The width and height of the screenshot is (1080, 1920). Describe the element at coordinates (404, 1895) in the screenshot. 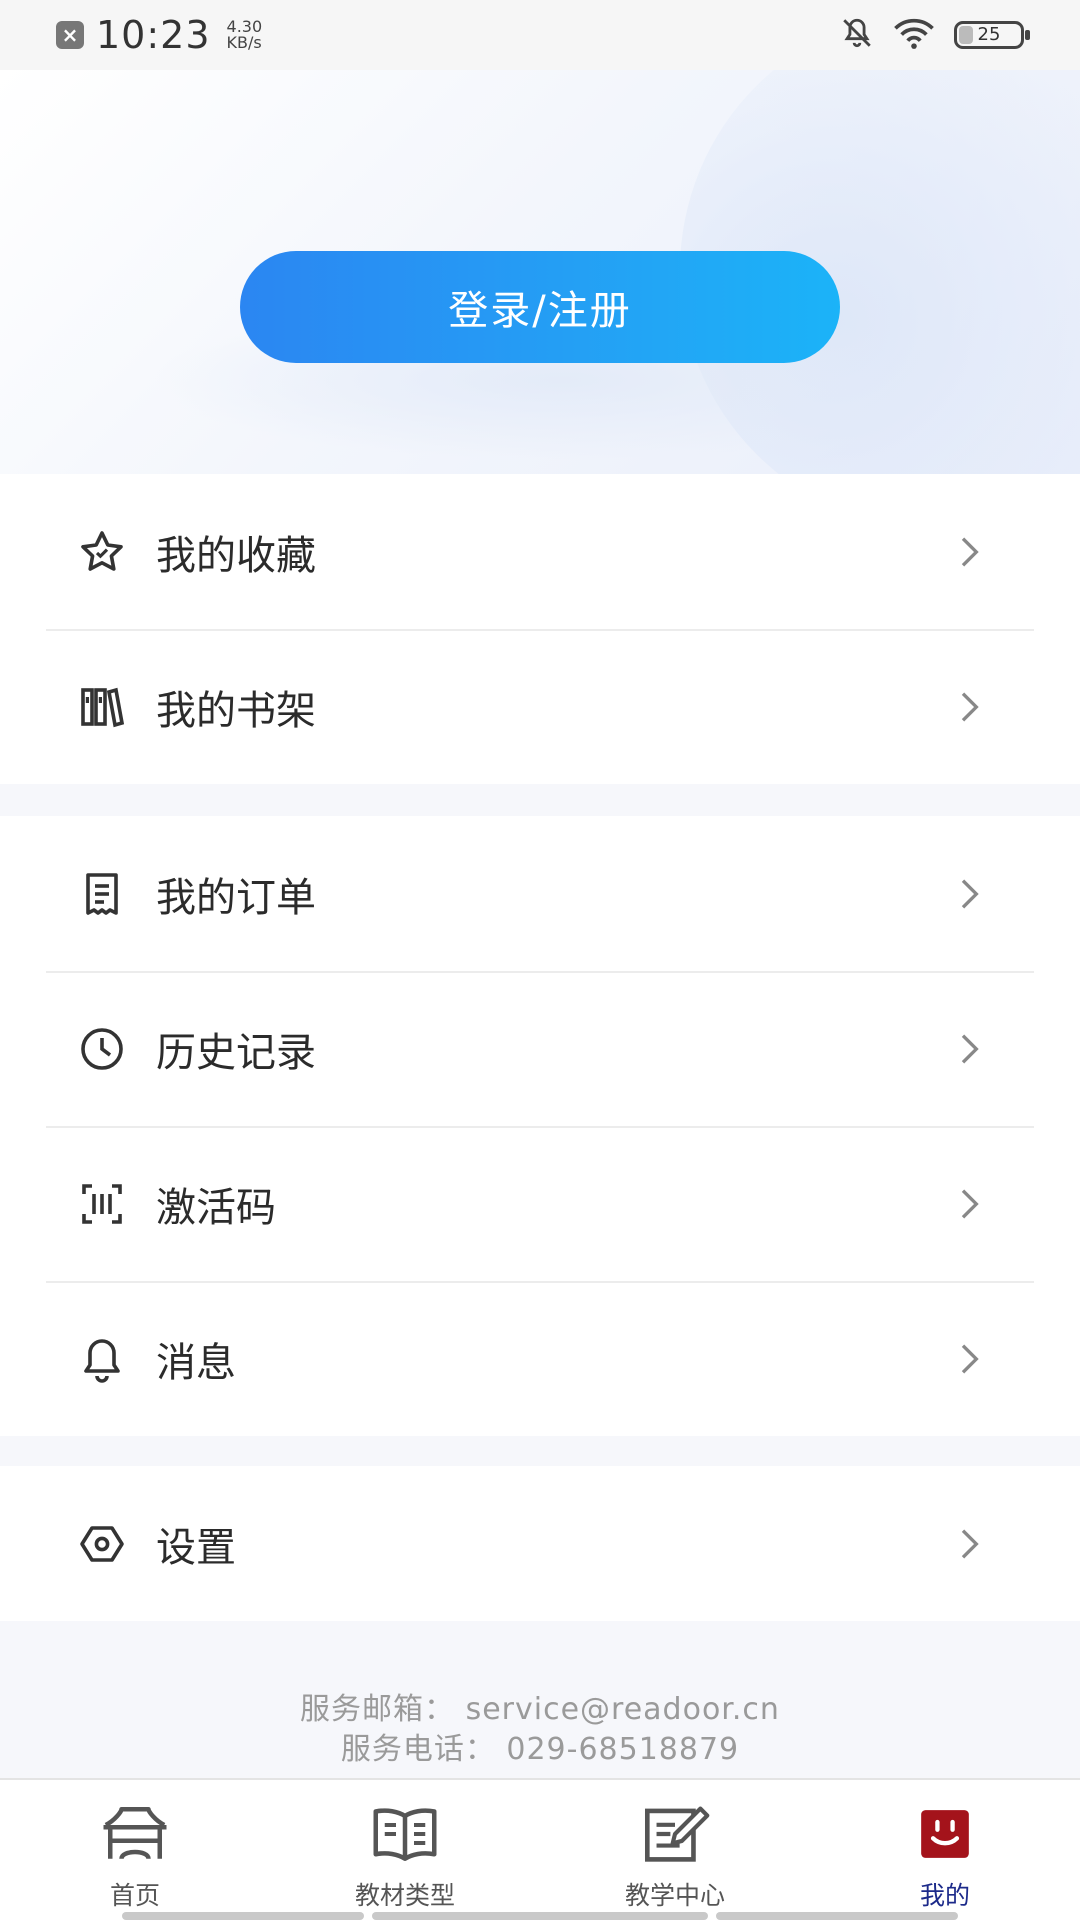

I see `nav-label: 教材类型` at that location.